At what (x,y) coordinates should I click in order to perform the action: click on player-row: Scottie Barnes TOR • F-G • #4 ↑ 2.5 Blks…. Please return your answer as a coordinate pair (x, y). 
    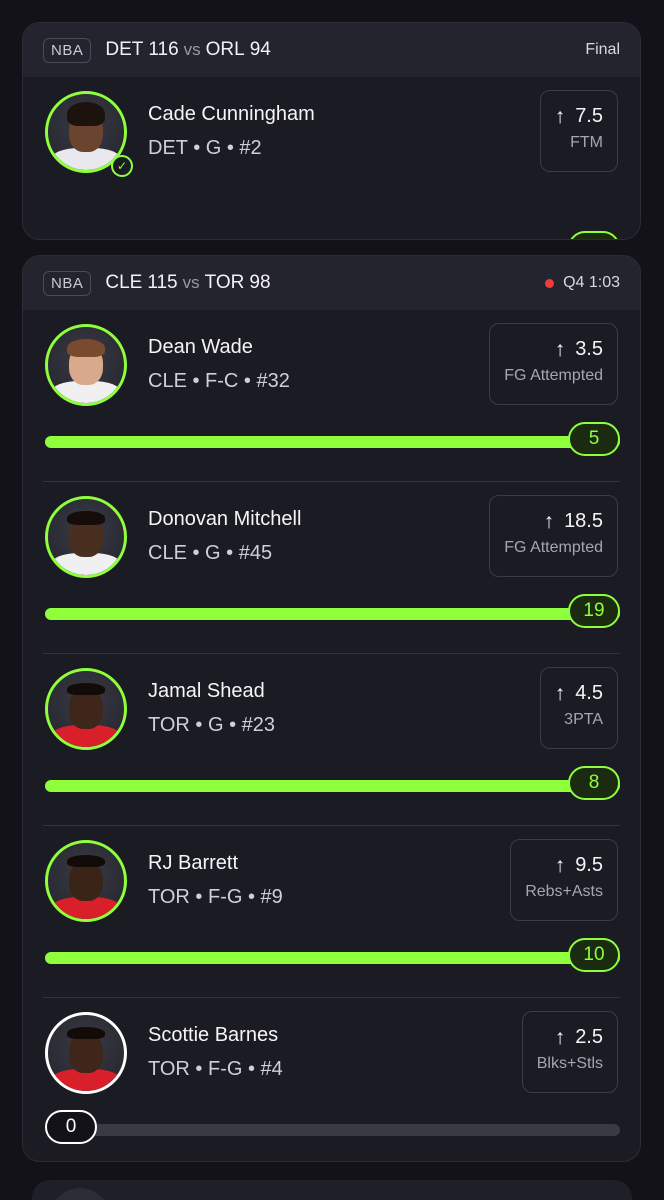
    Looking at the image, I should click on (331, 1079).